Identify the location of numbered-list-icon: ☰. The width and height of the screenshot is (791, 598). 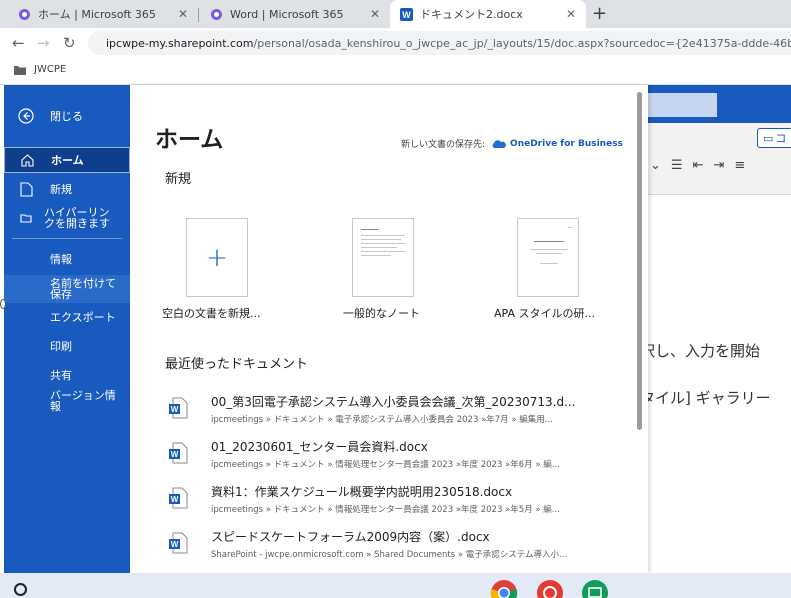
(677, 165).